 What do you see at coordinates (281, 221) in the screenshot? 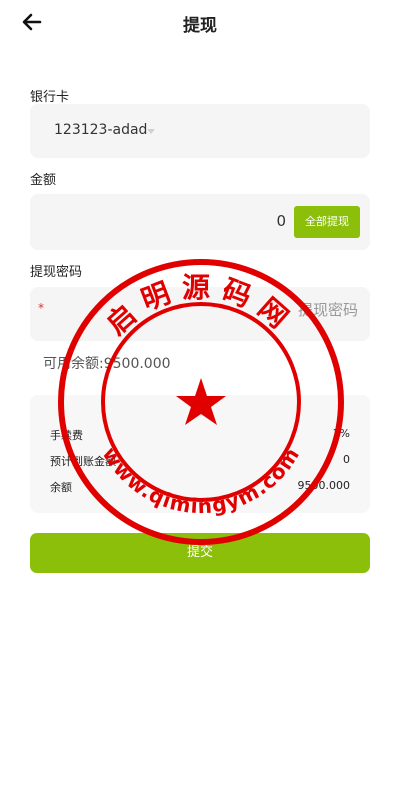
I see `amount-input: 0` at bounding box center [281, 221].